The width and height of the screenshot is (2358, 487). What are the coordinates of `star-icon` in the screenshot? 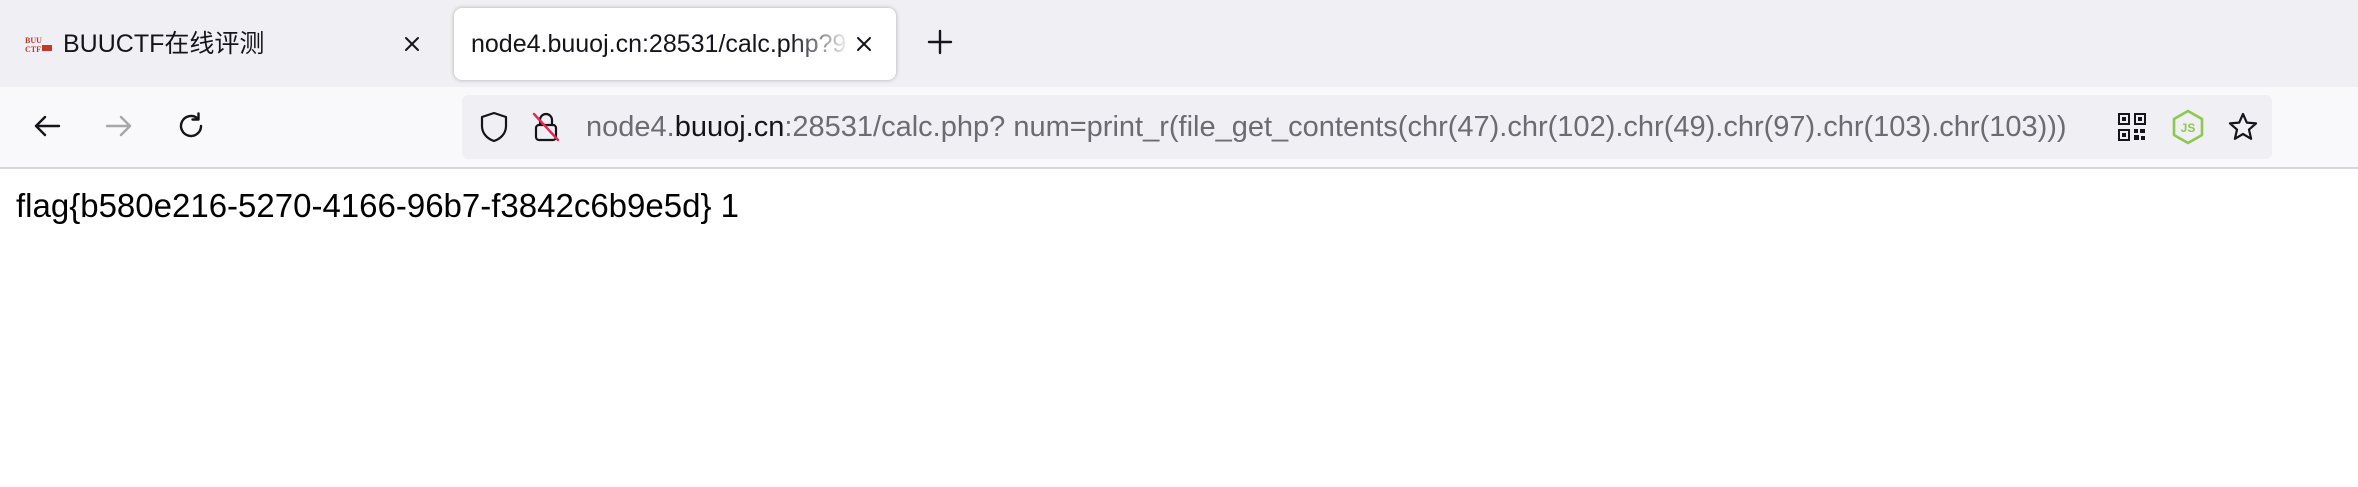 It's located at (2243, 127).